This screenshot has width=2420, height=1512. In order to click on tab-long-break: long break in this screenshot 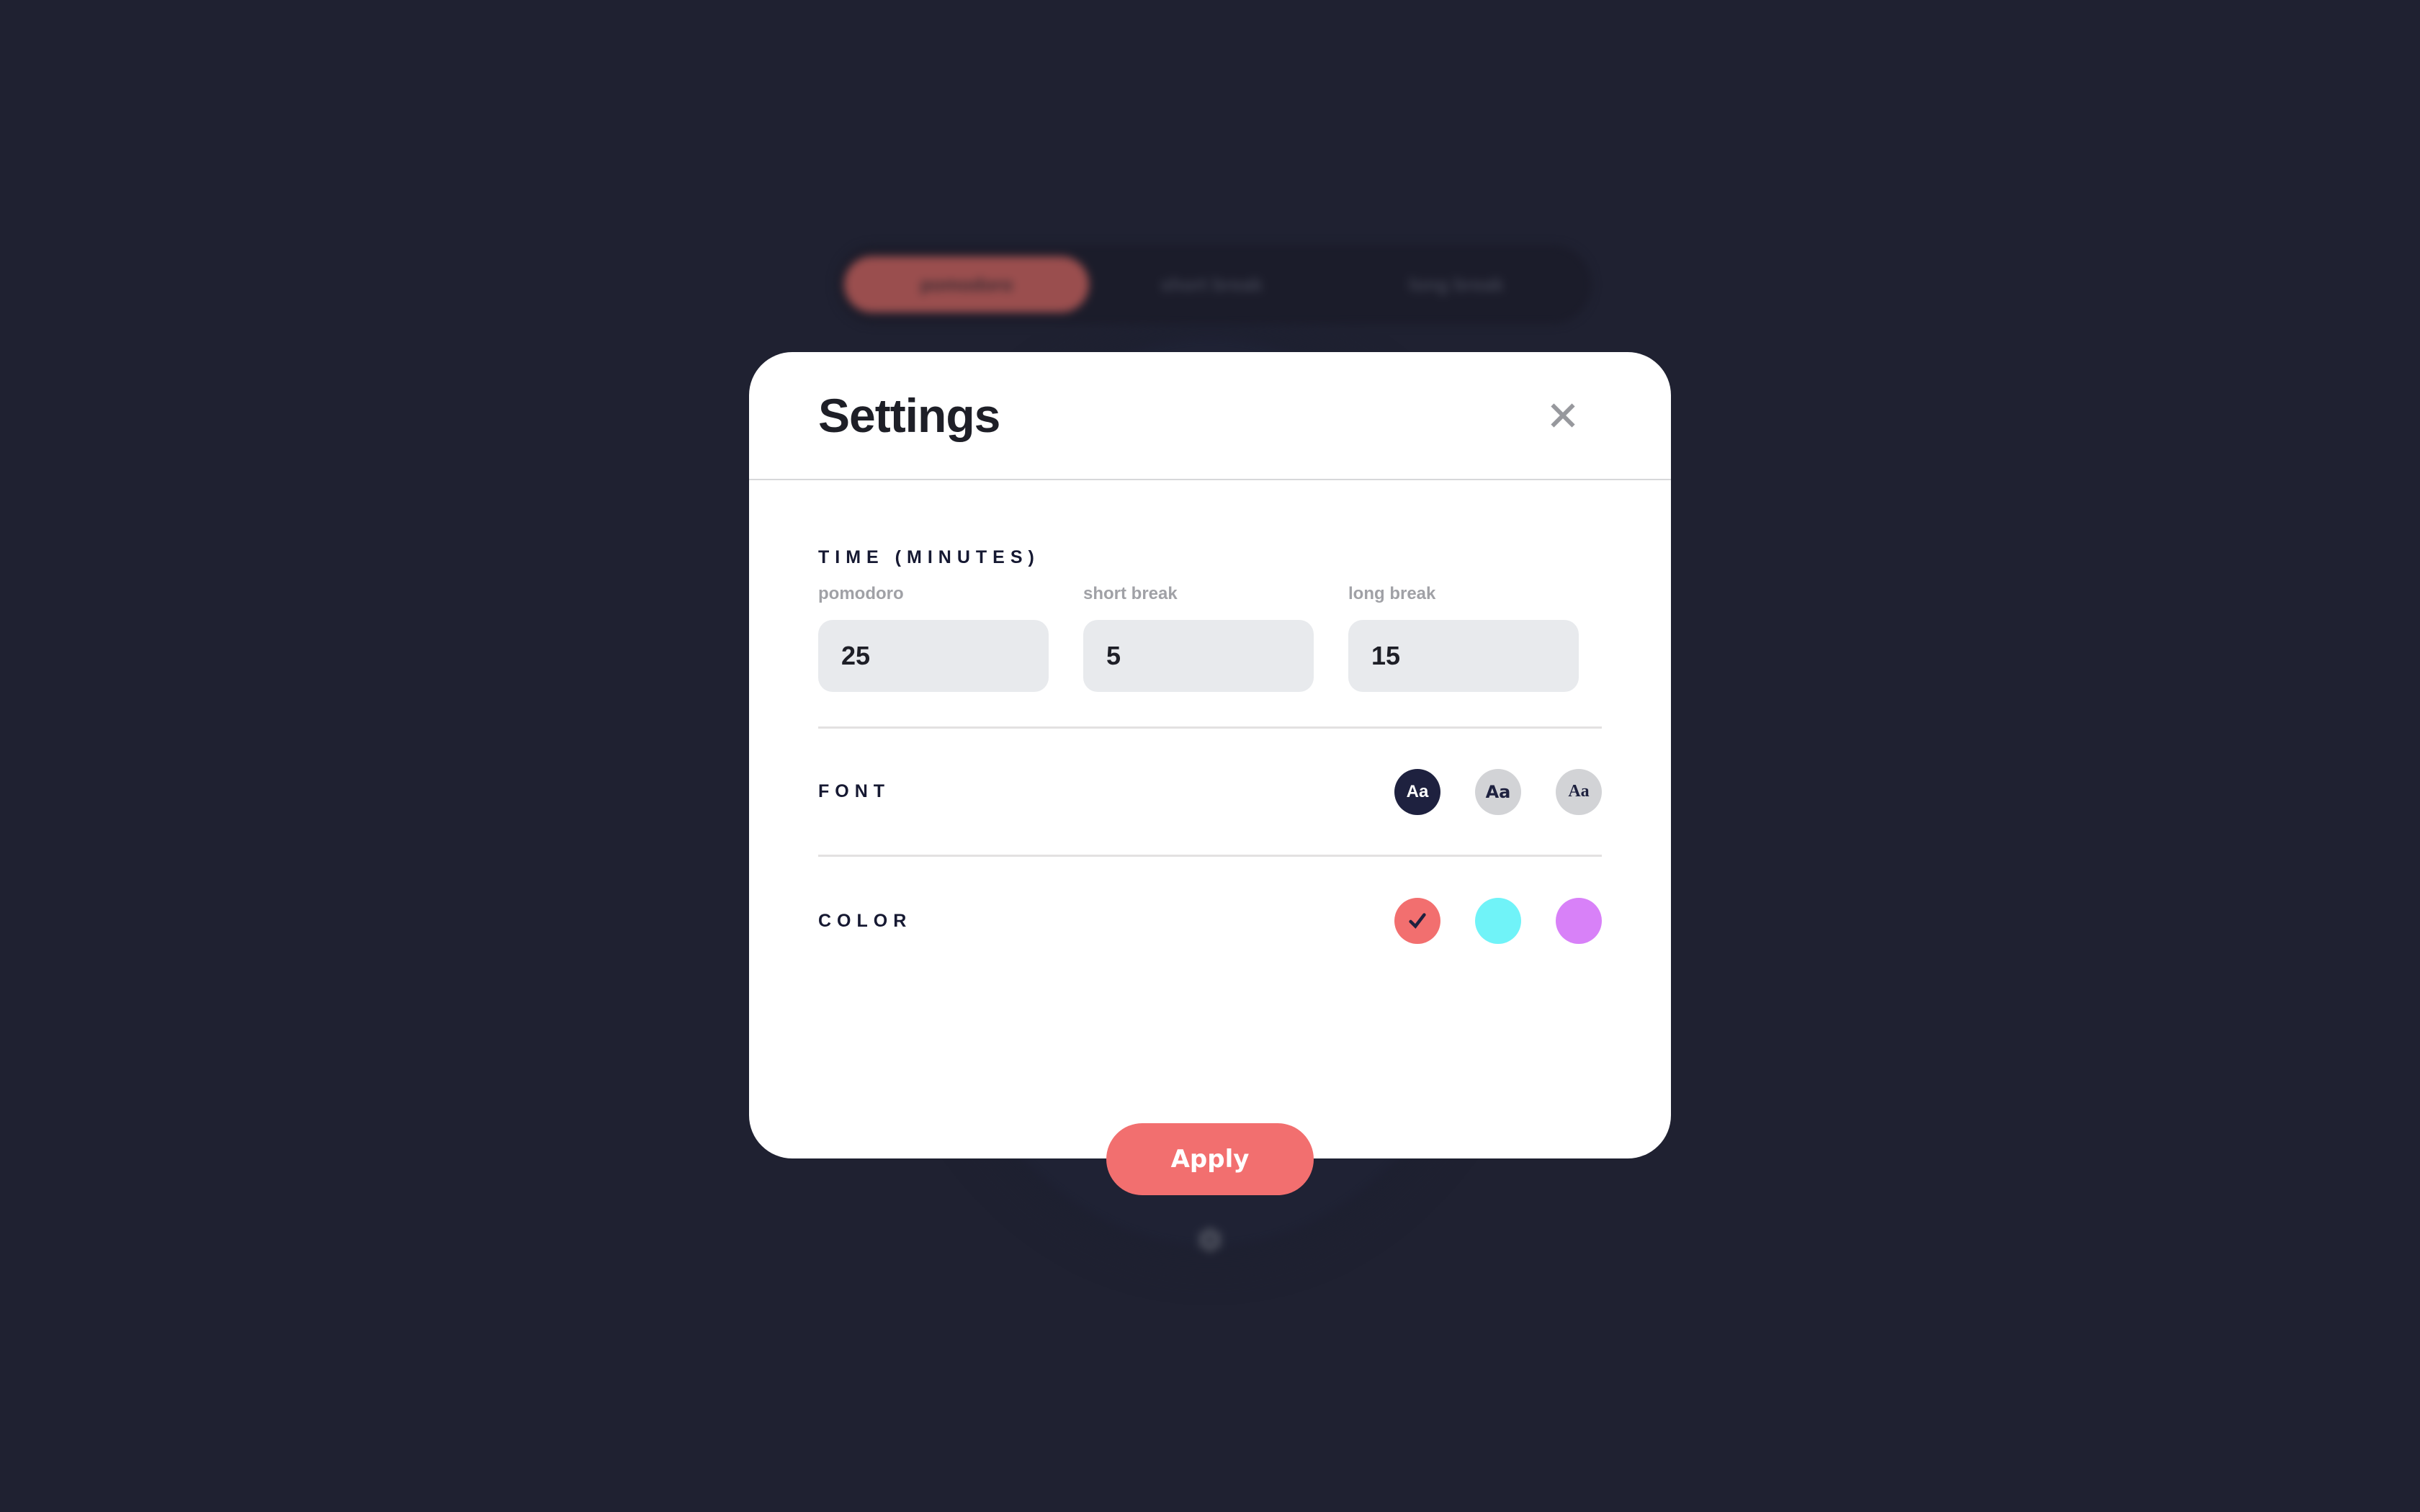, I will do `click(1456, 284)`.